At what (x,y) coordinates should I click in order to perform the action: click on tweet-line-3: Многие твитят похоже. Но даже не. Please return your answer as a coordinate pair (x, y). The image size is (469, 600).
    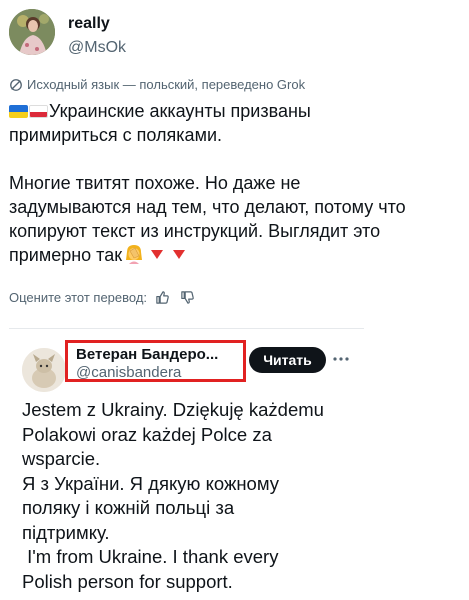
    Looking at the image, I should click on (155, 183).